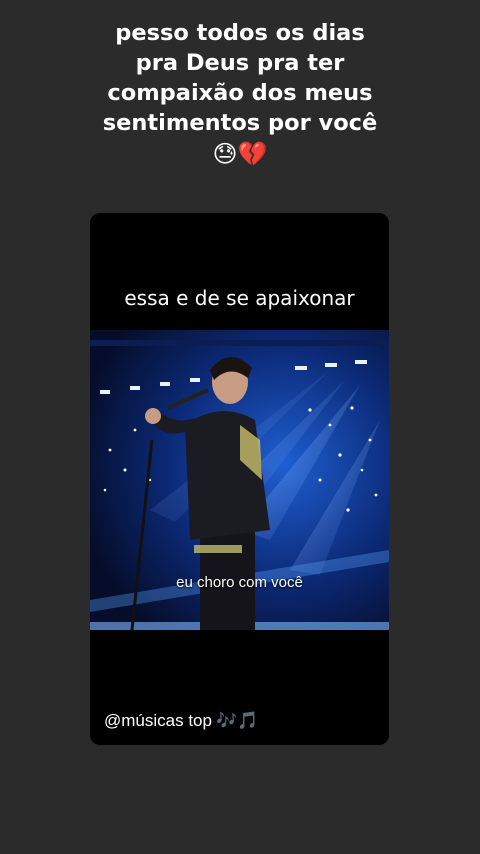  I want to click on music-notes-emoji: 🎶🎵, so click(237, 720).